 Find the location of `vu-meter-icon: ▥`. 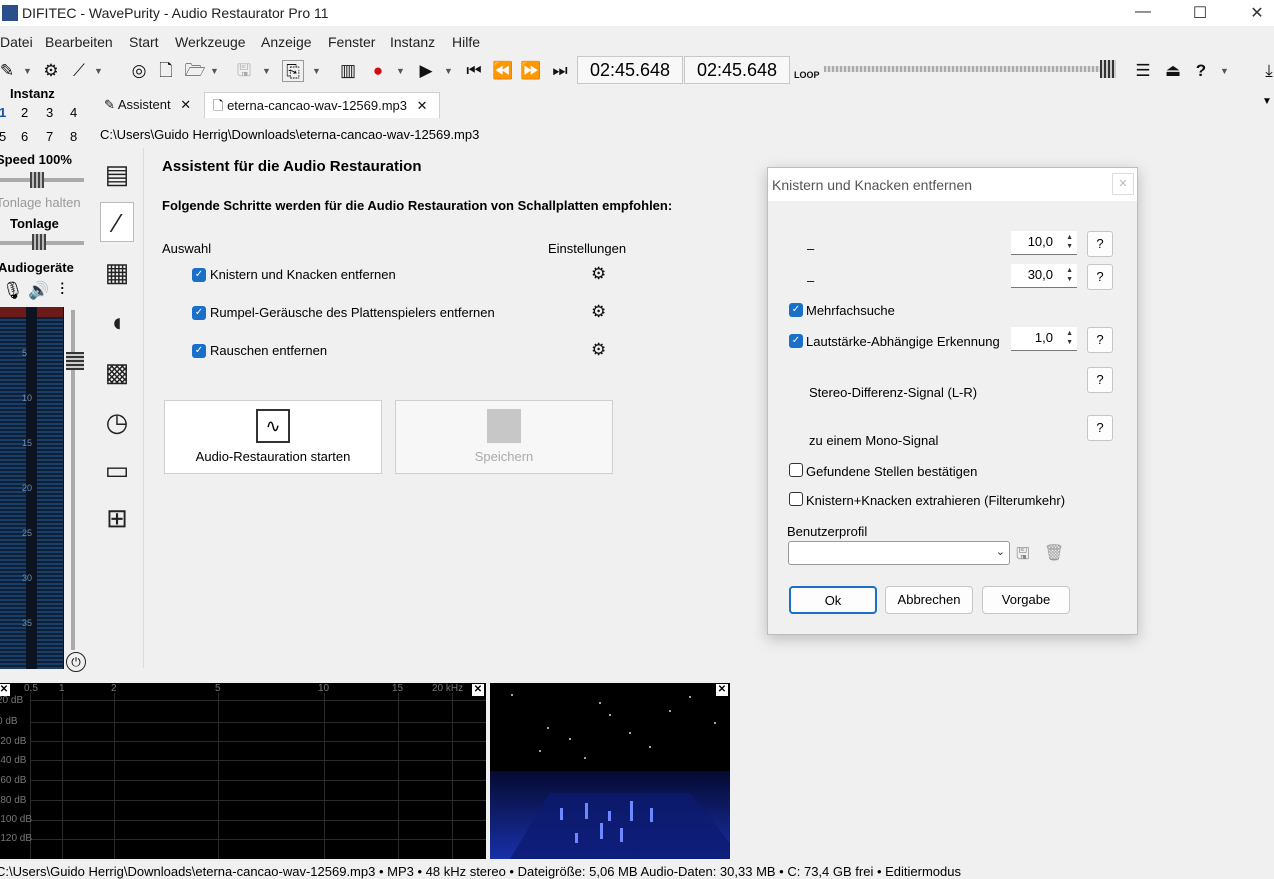

vu-meter-icon: ▥ is located at coordinates (348, 71).